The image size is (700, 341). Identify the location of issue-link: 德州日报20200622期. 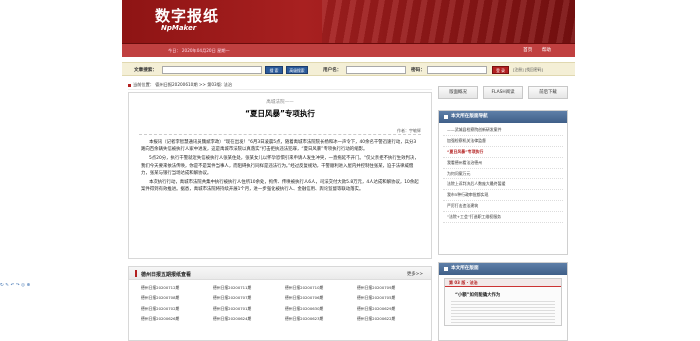
(393, 319).